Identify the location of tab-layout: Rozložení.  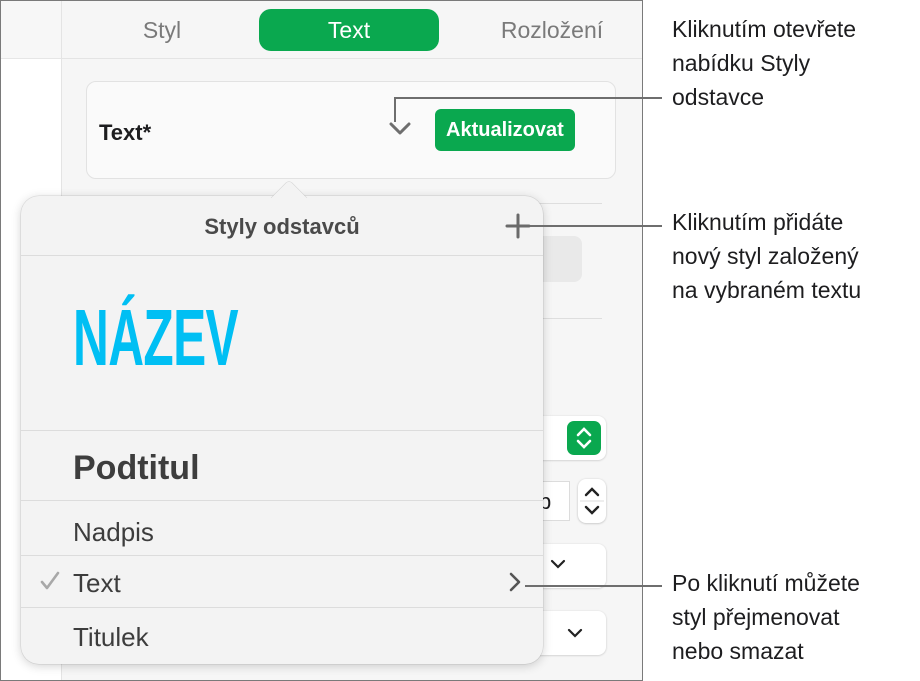
(552, 30).